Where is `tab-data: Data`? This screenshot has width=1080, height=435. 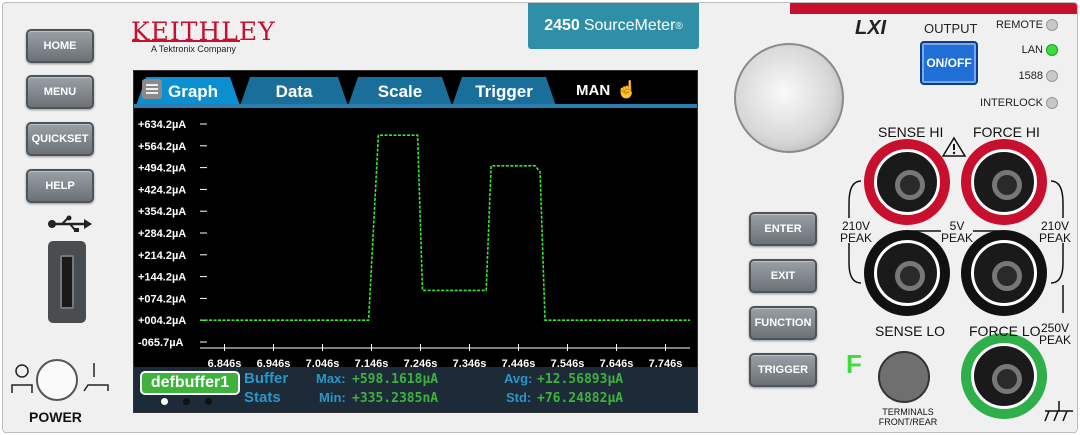 tab-data: Data is located at coordinates (294, 91).